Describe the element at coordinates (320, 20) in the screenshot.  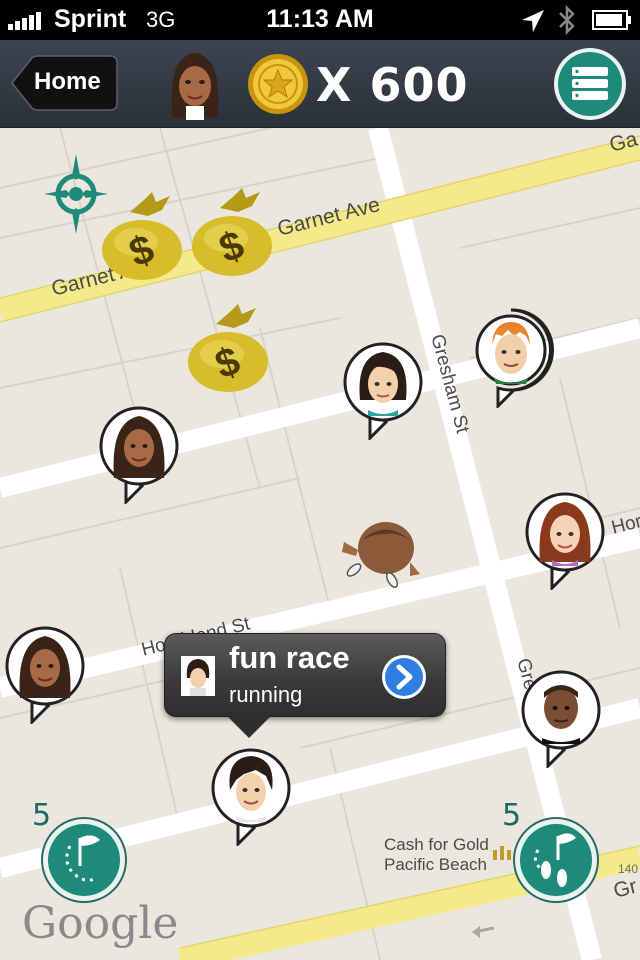
I see `status-bar: Sprint 3G 11:13 AM` at that location.